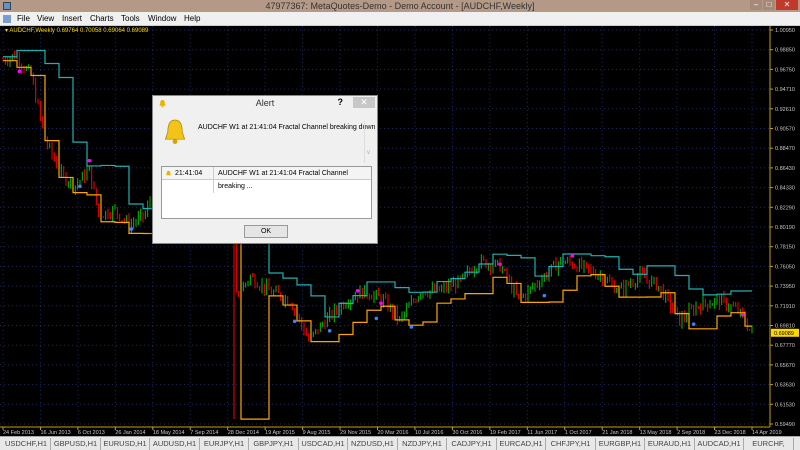  I want to click on symbol-tab: USDCHF,H1, so click(26, 444).